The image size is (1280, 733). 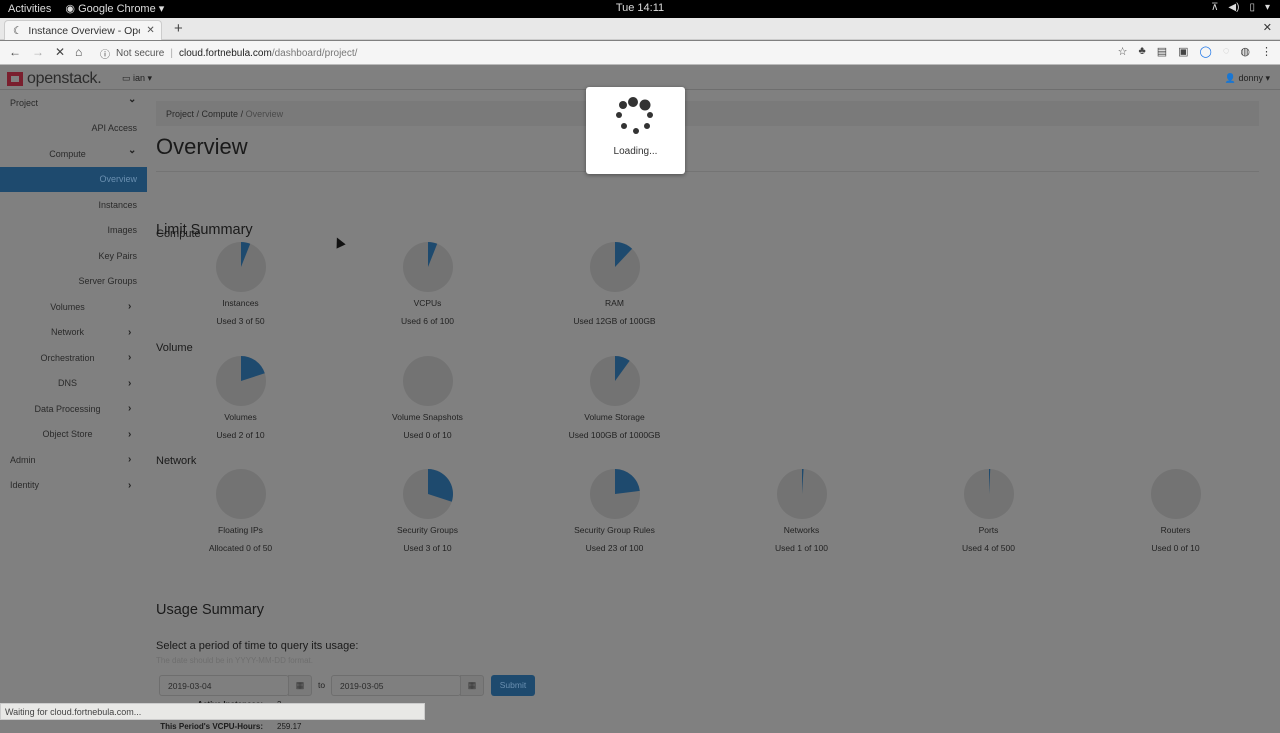 I want to click on limit-usage-text: Used 3 of 50, so click(x=240, y=321).